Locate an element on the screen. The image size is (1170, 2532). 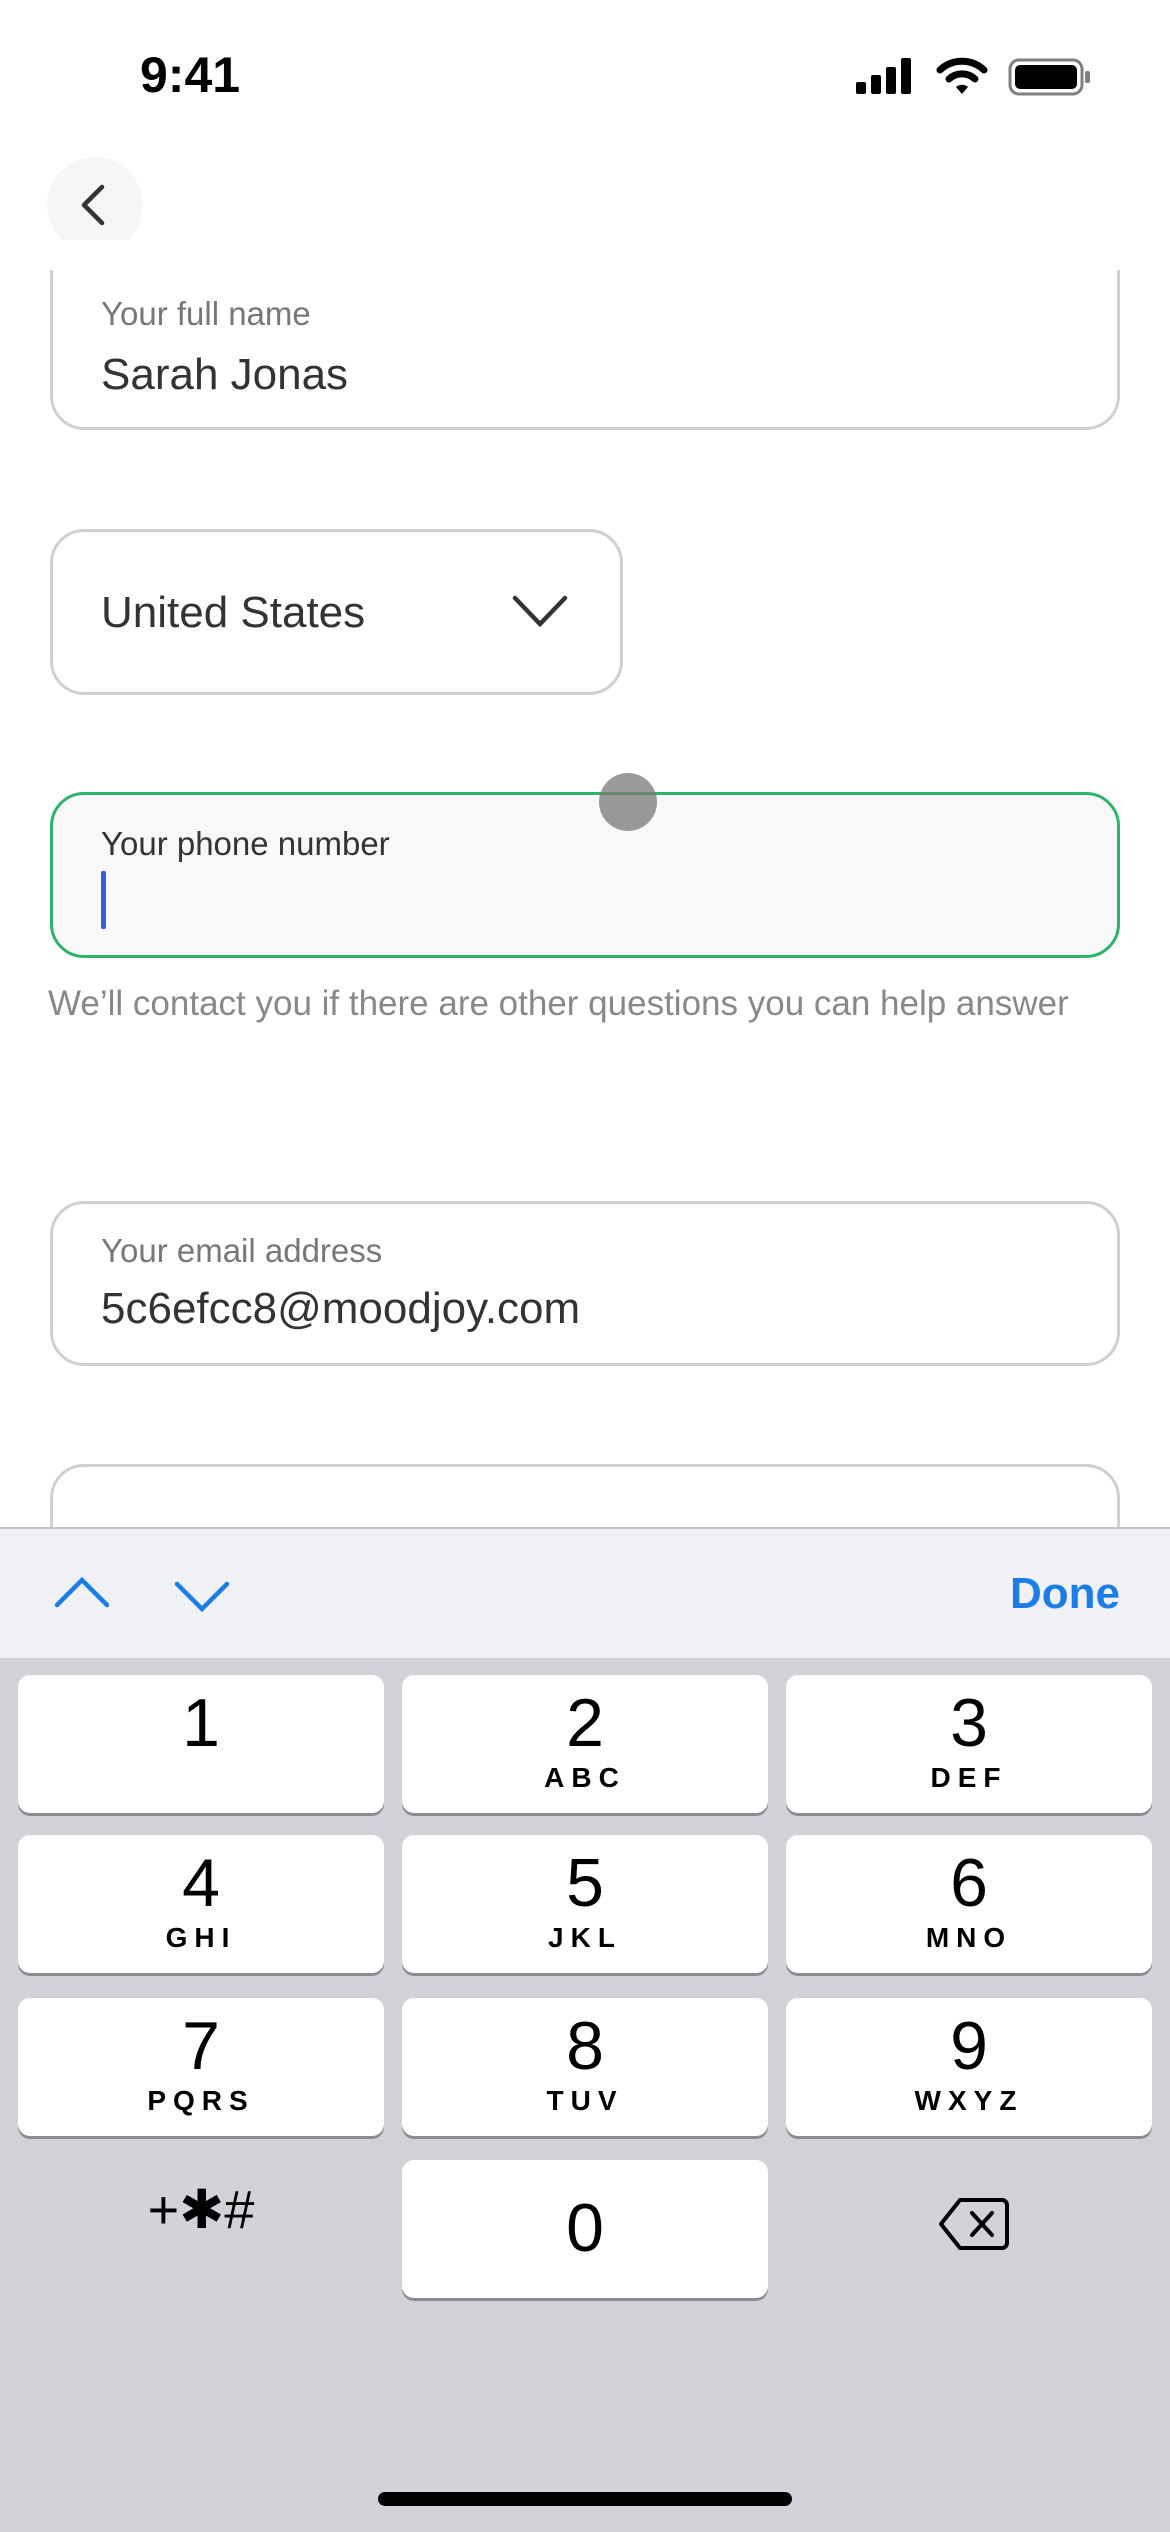
key-digit: 3 is located at coordinates (969, 1723).